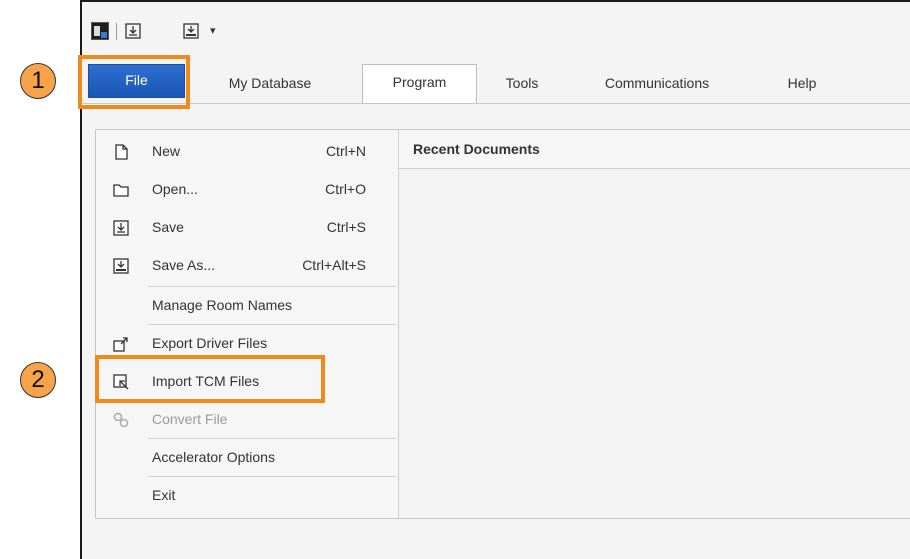  Describe the element at coordinates (334, 265) in the screenshot. I see `menu-item-shortcut: Ctrl+Alt+S` at that location.